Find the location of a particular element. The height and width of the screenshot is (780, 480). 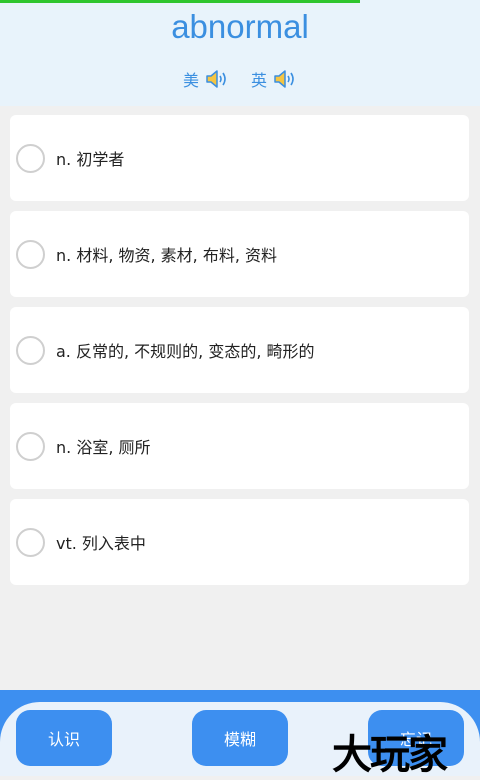

progress-bar is located at coordinates (240, 1).